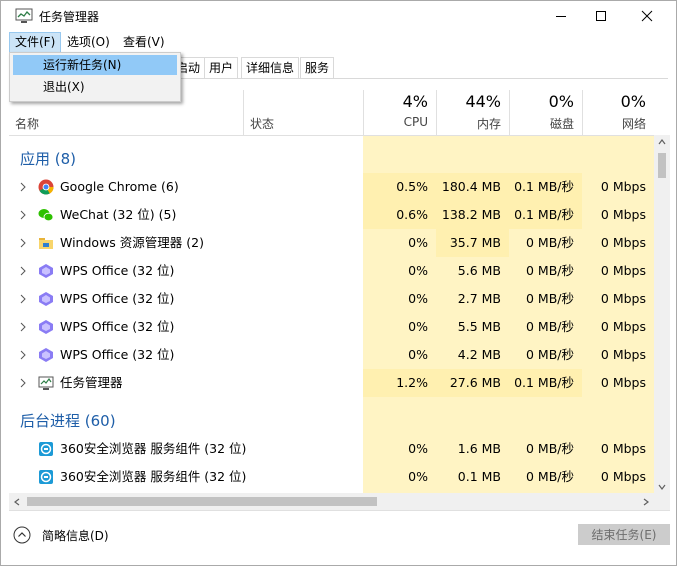  I want to click on group-background: 后台进程 (60), so click(331, 419).